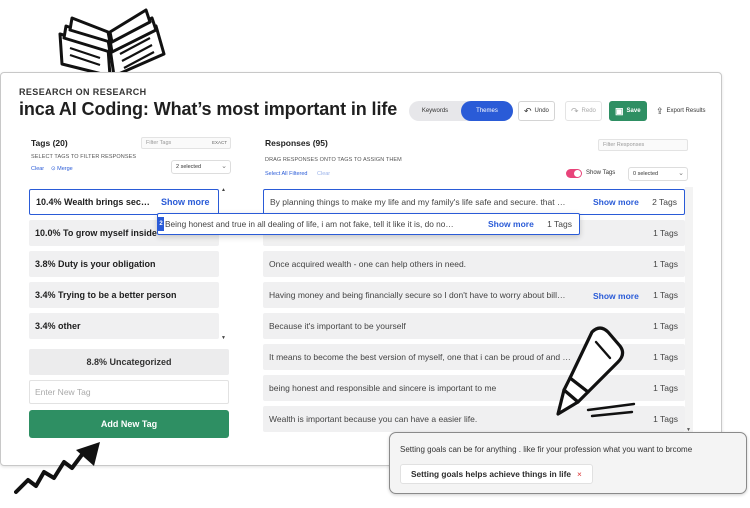 This screenshot has height=508, width=750. Describe the element at coordinates (664, 202) in the screenshot. I see `response-tag-count: 2 Tags` at that location.